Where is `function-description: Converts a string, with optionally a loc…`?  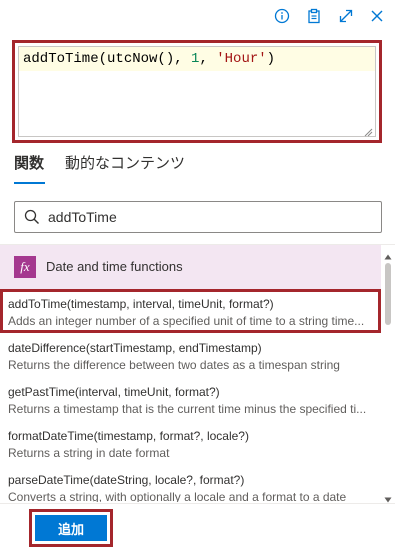 function-description: Converts a string, with optionally a loc… is located at coordinates (177, 496).